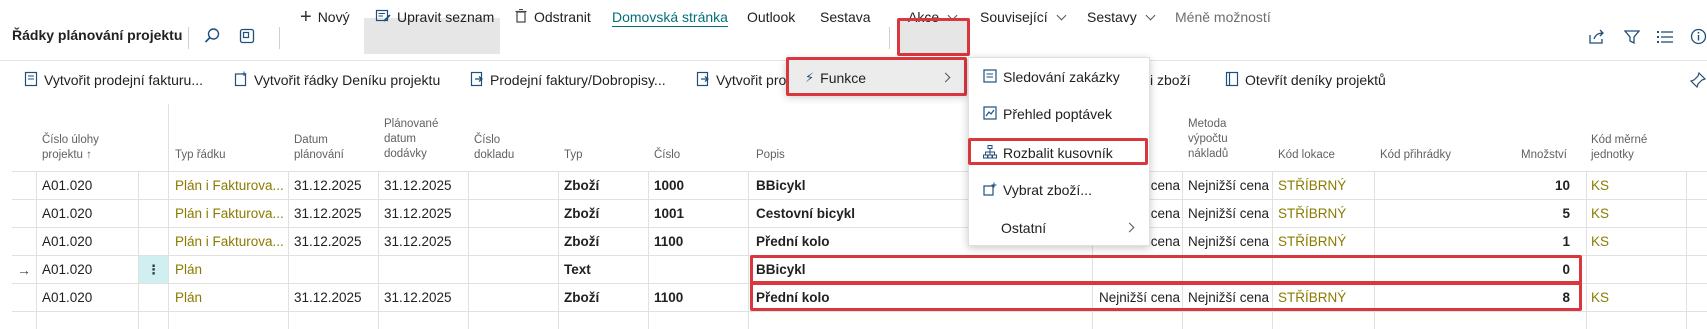  Describe the element at coordinates (1626, 148) in the screenshot. I see `header-uom: Kód měrné jednotky` at that location.